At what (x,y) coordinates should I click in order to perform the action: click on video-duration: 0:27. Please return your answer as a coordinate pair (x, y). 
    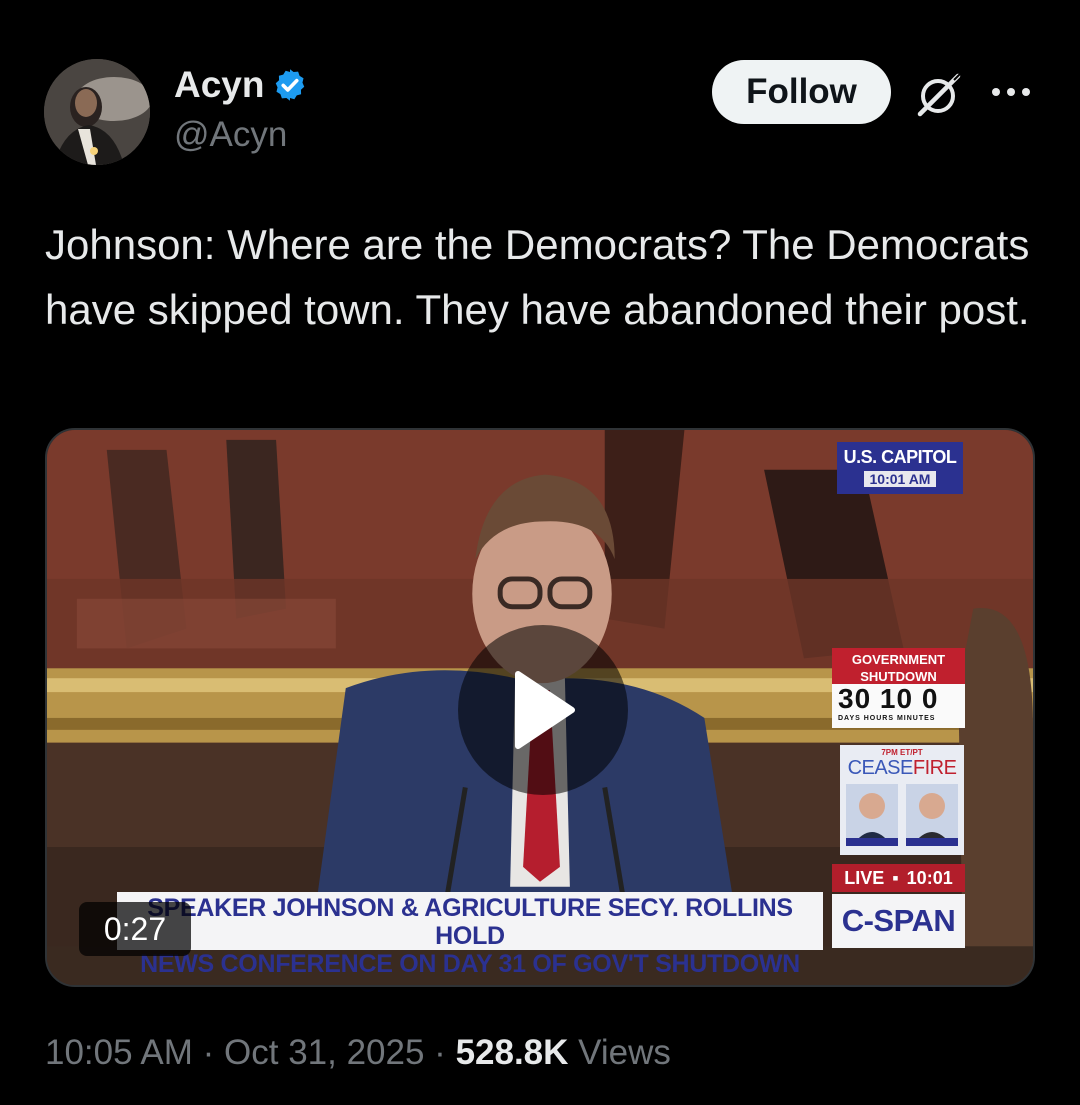
    Looking at the image, I should click on (135, 929).